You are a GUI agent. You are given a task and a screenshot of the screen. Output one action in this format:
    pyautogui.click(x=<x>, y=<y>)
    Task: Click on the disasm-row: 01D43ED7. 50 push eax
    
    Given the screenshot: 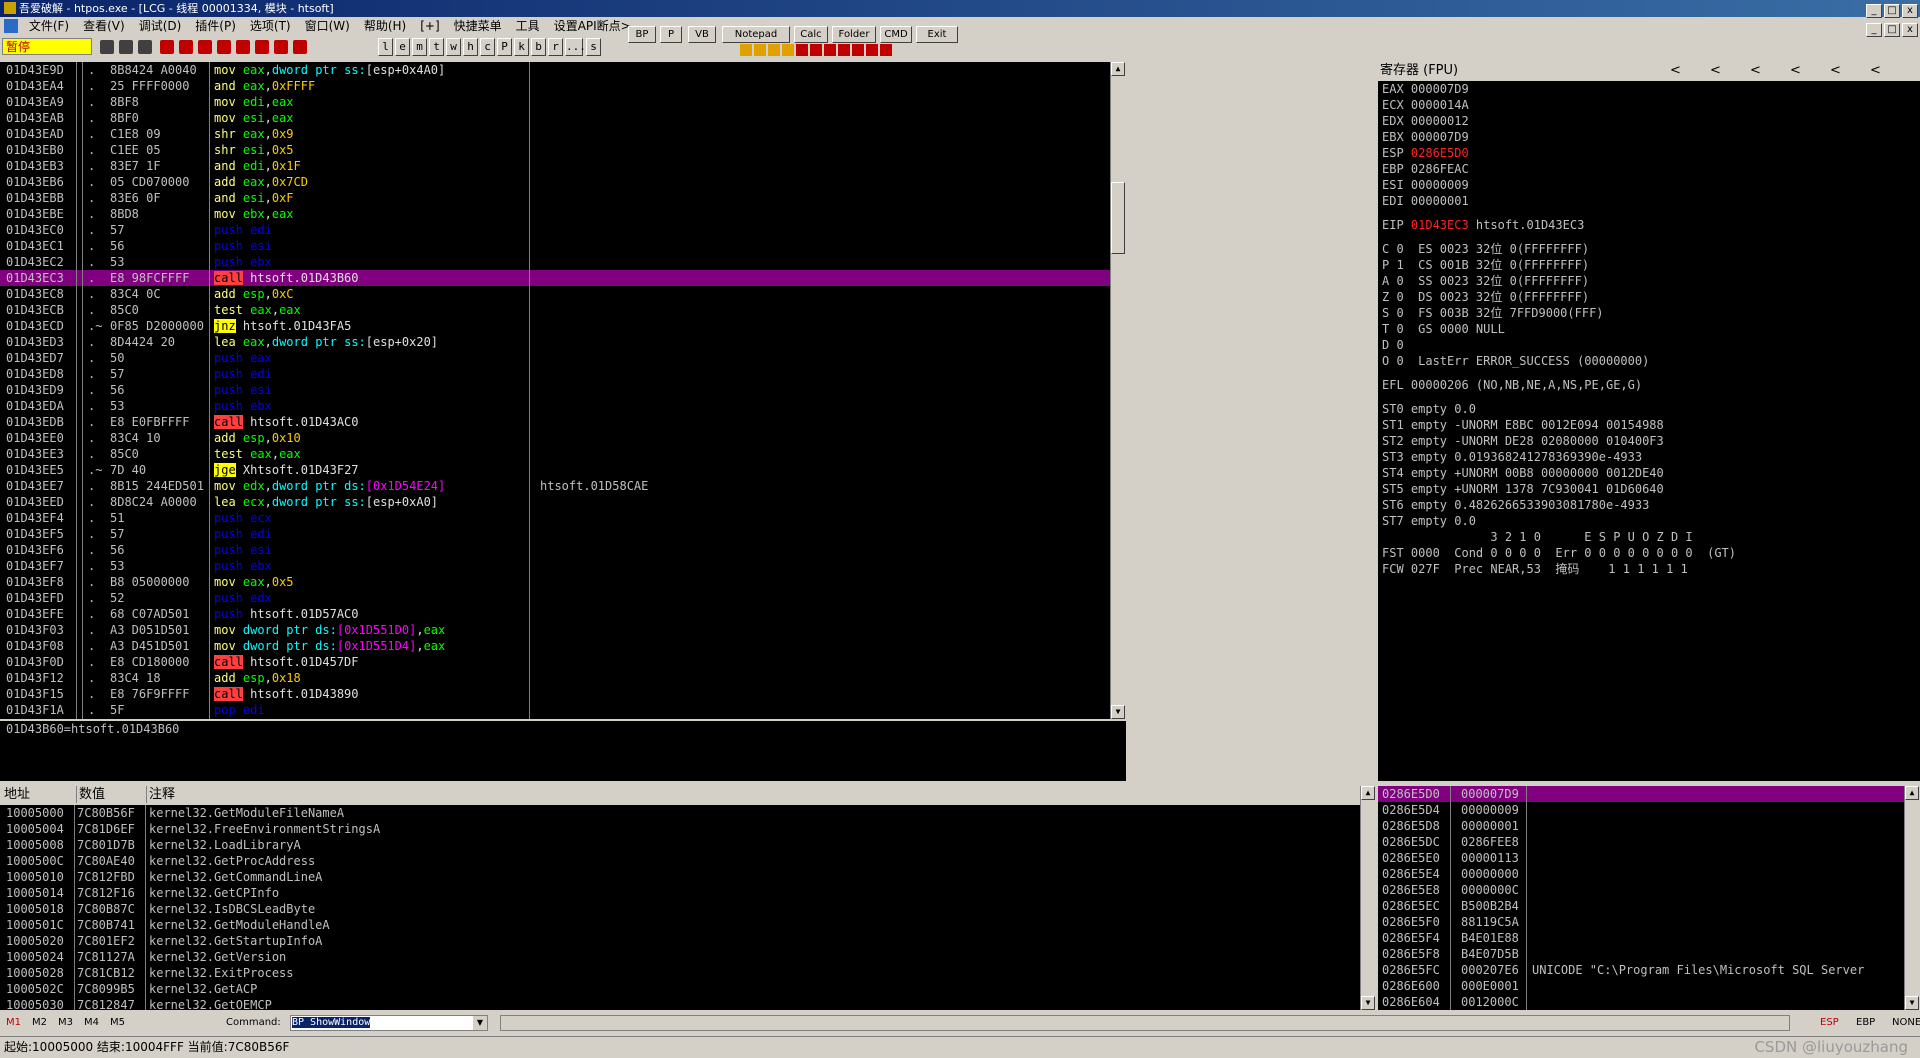 What is the action you would take?
    pyautogui.click(x=555, y=358)
    